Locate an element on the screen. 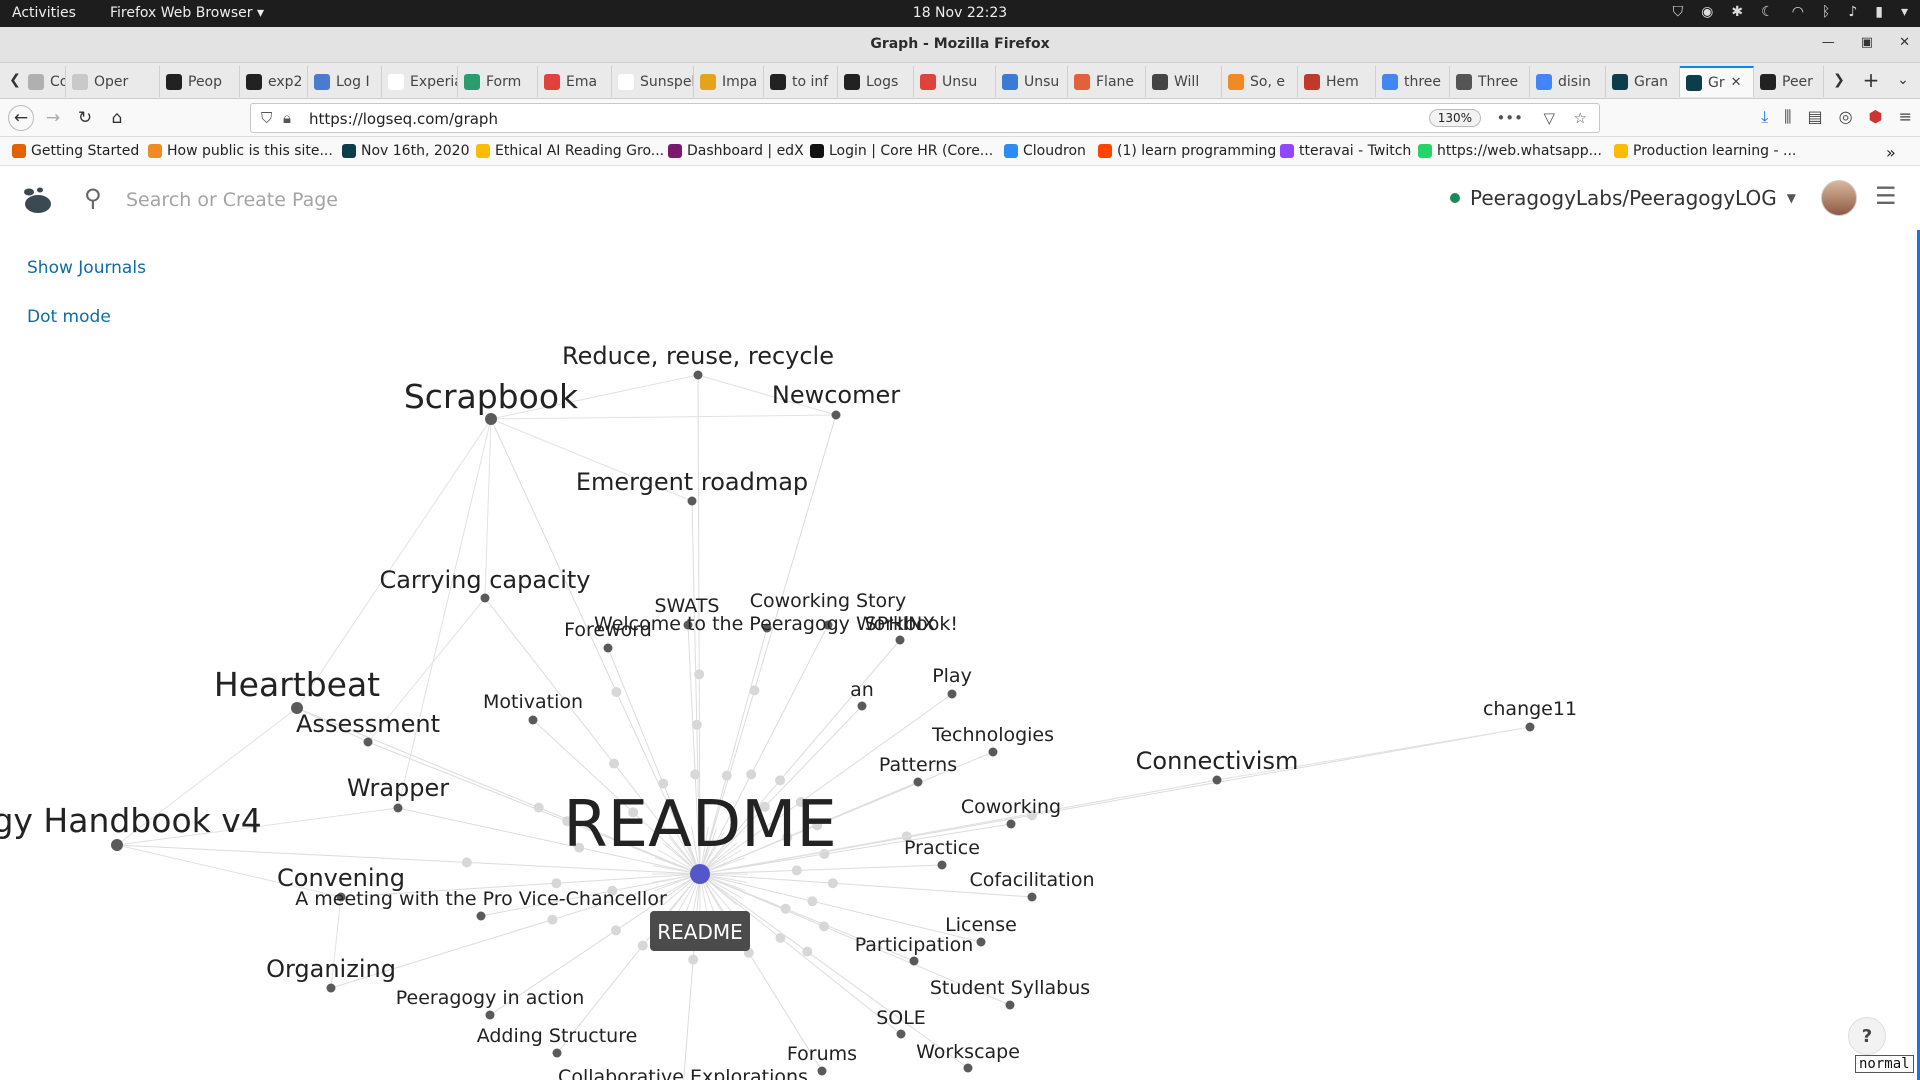  bookmark-item: Dashboard | edX is located at coordinates (736, 151).